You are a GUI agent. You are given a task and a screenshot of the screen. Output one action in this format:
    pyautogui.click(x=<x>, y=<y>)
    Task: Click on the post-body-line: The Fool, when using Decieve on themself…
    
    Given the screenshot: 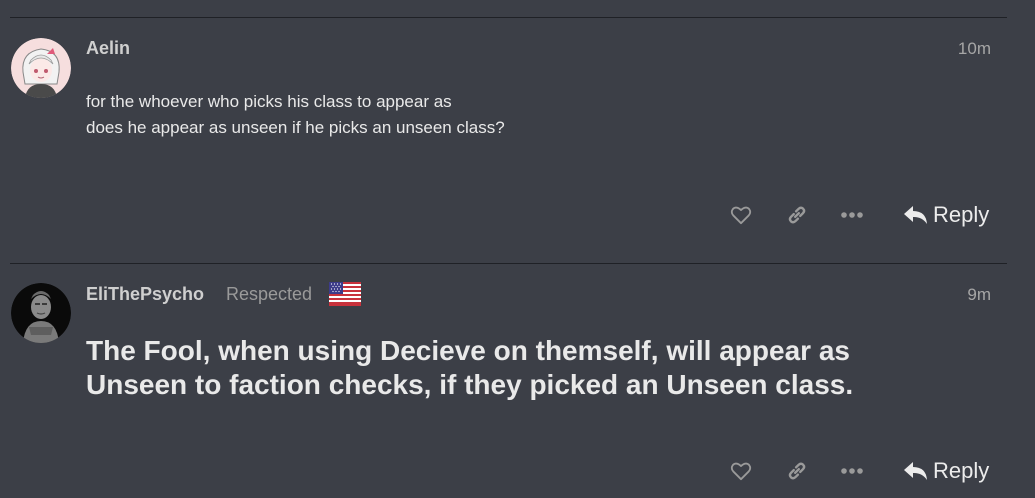 What is the action you would take?
    pyautogui.click(x=468, y=350)
    